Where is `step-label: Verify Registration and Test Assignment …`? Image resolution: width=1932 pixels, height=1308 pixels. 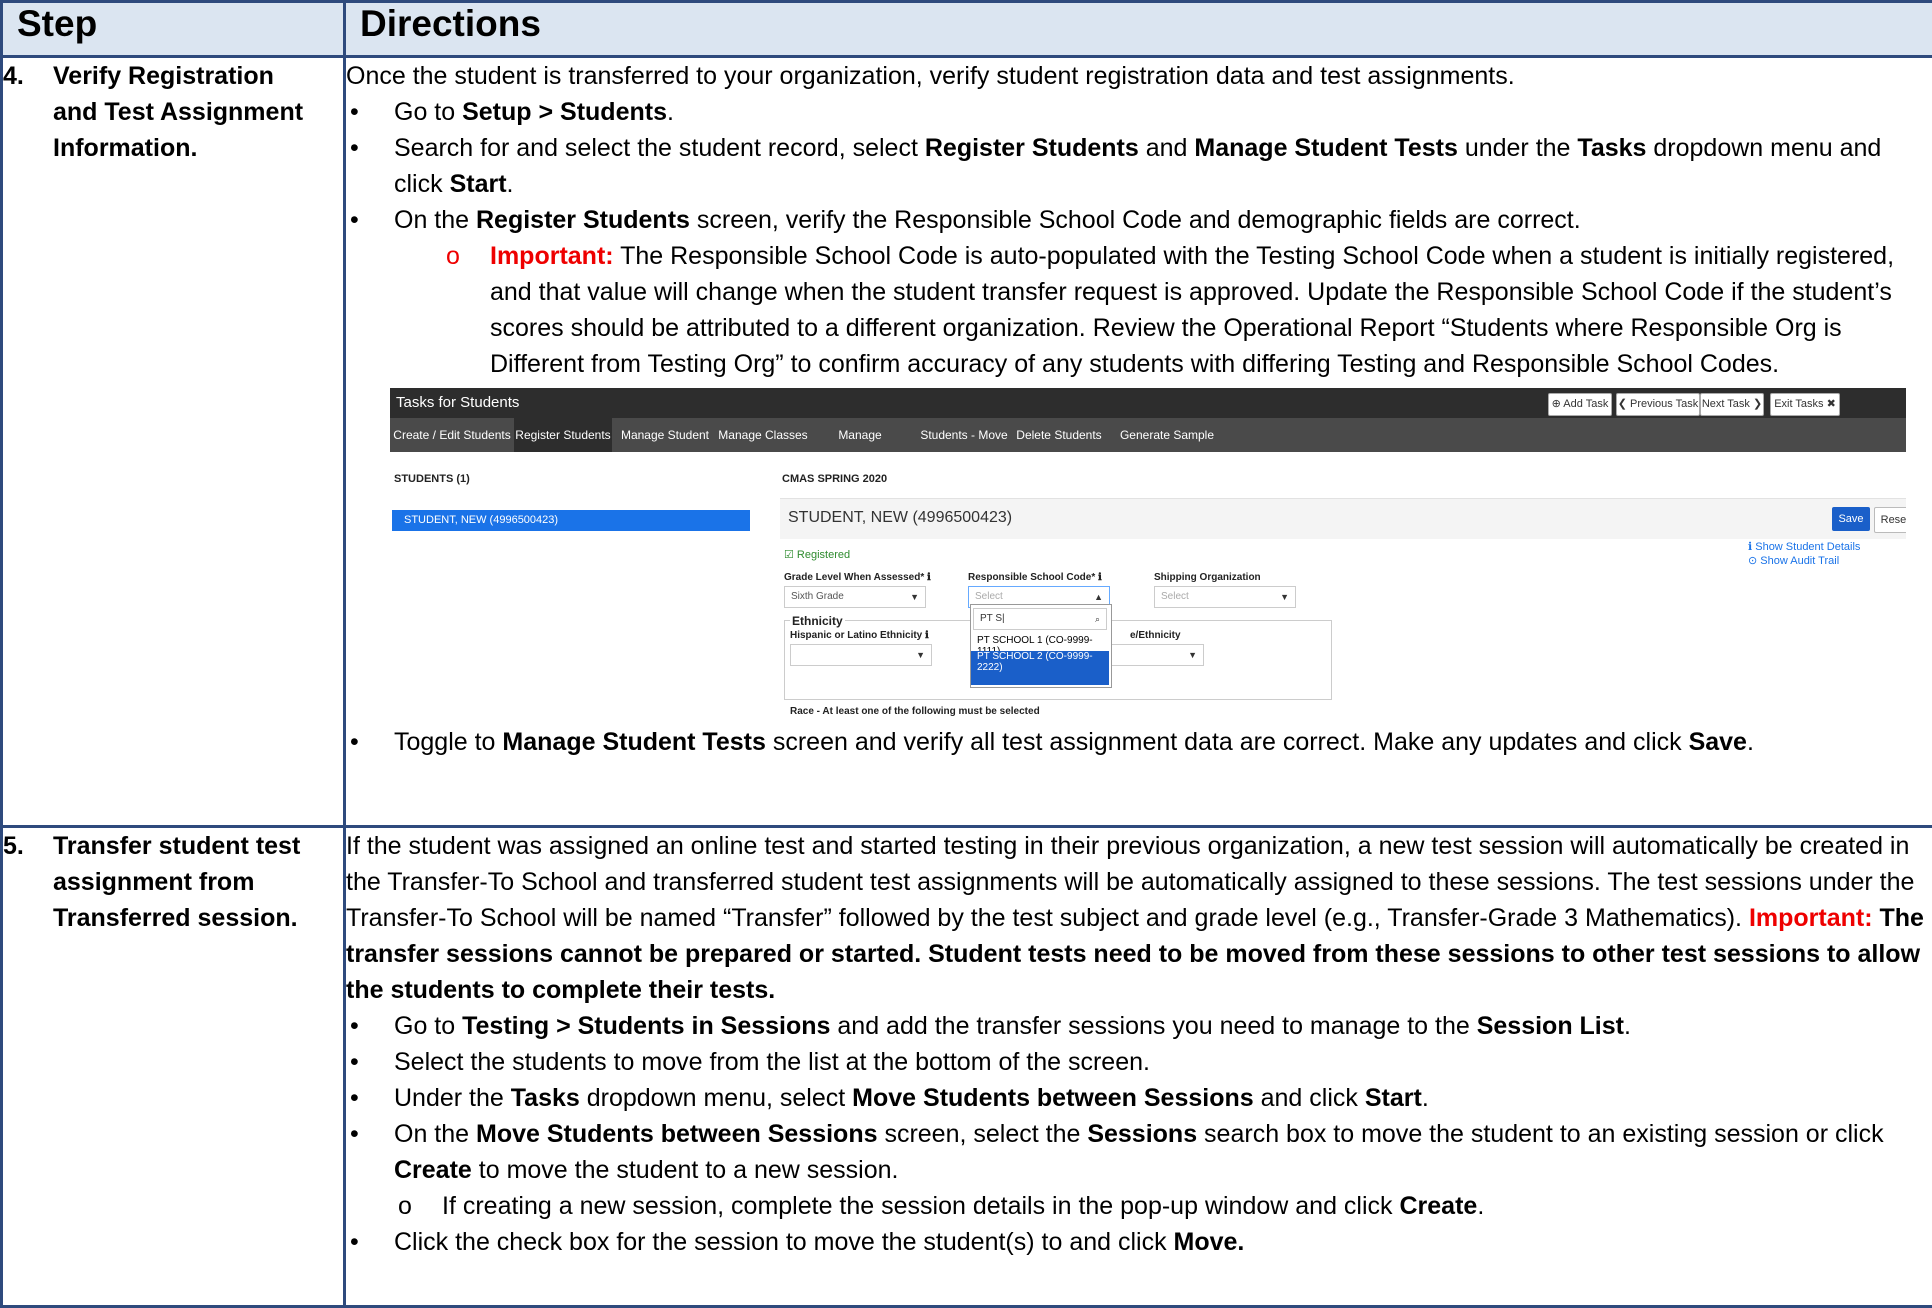
step-label: Verify Registration and Test Assignment … is located at coordinates (180, 112).